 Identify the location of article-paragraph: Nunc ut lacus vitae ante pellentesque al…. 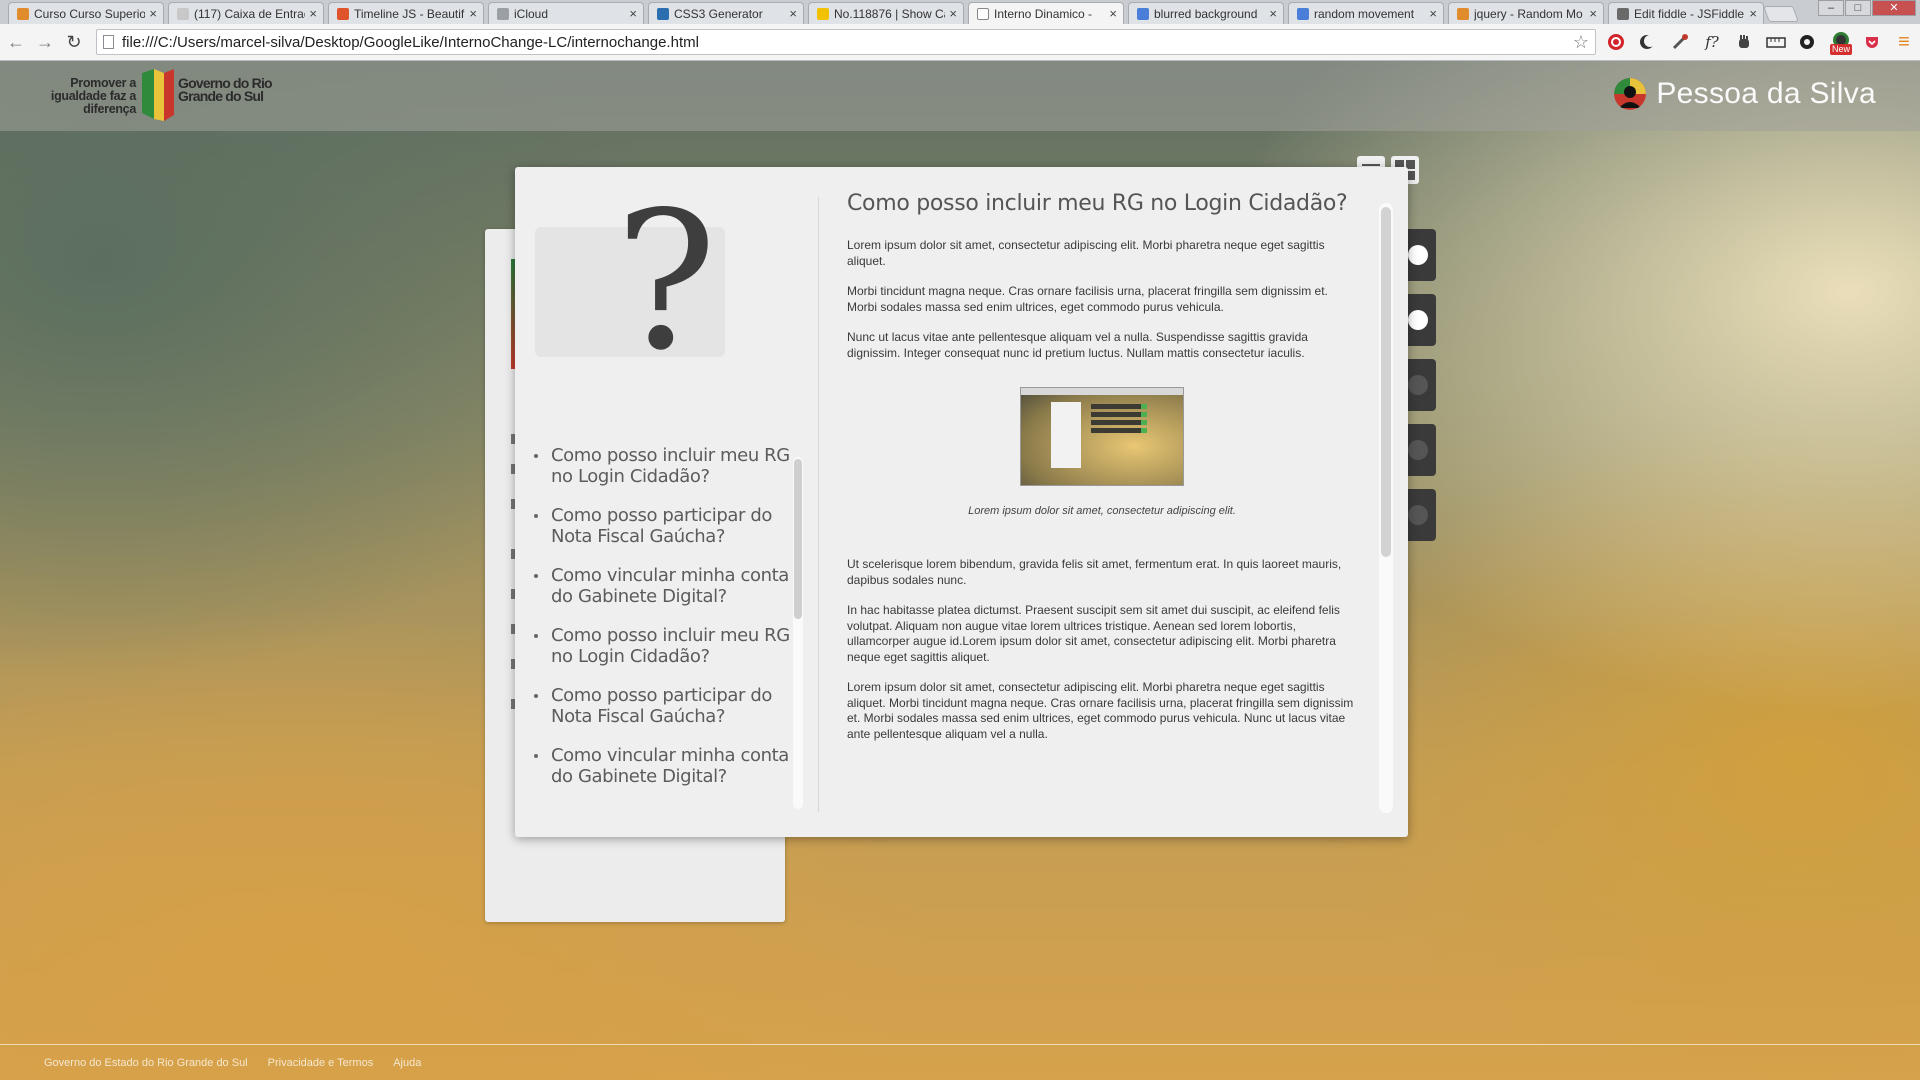
(1077, 345).